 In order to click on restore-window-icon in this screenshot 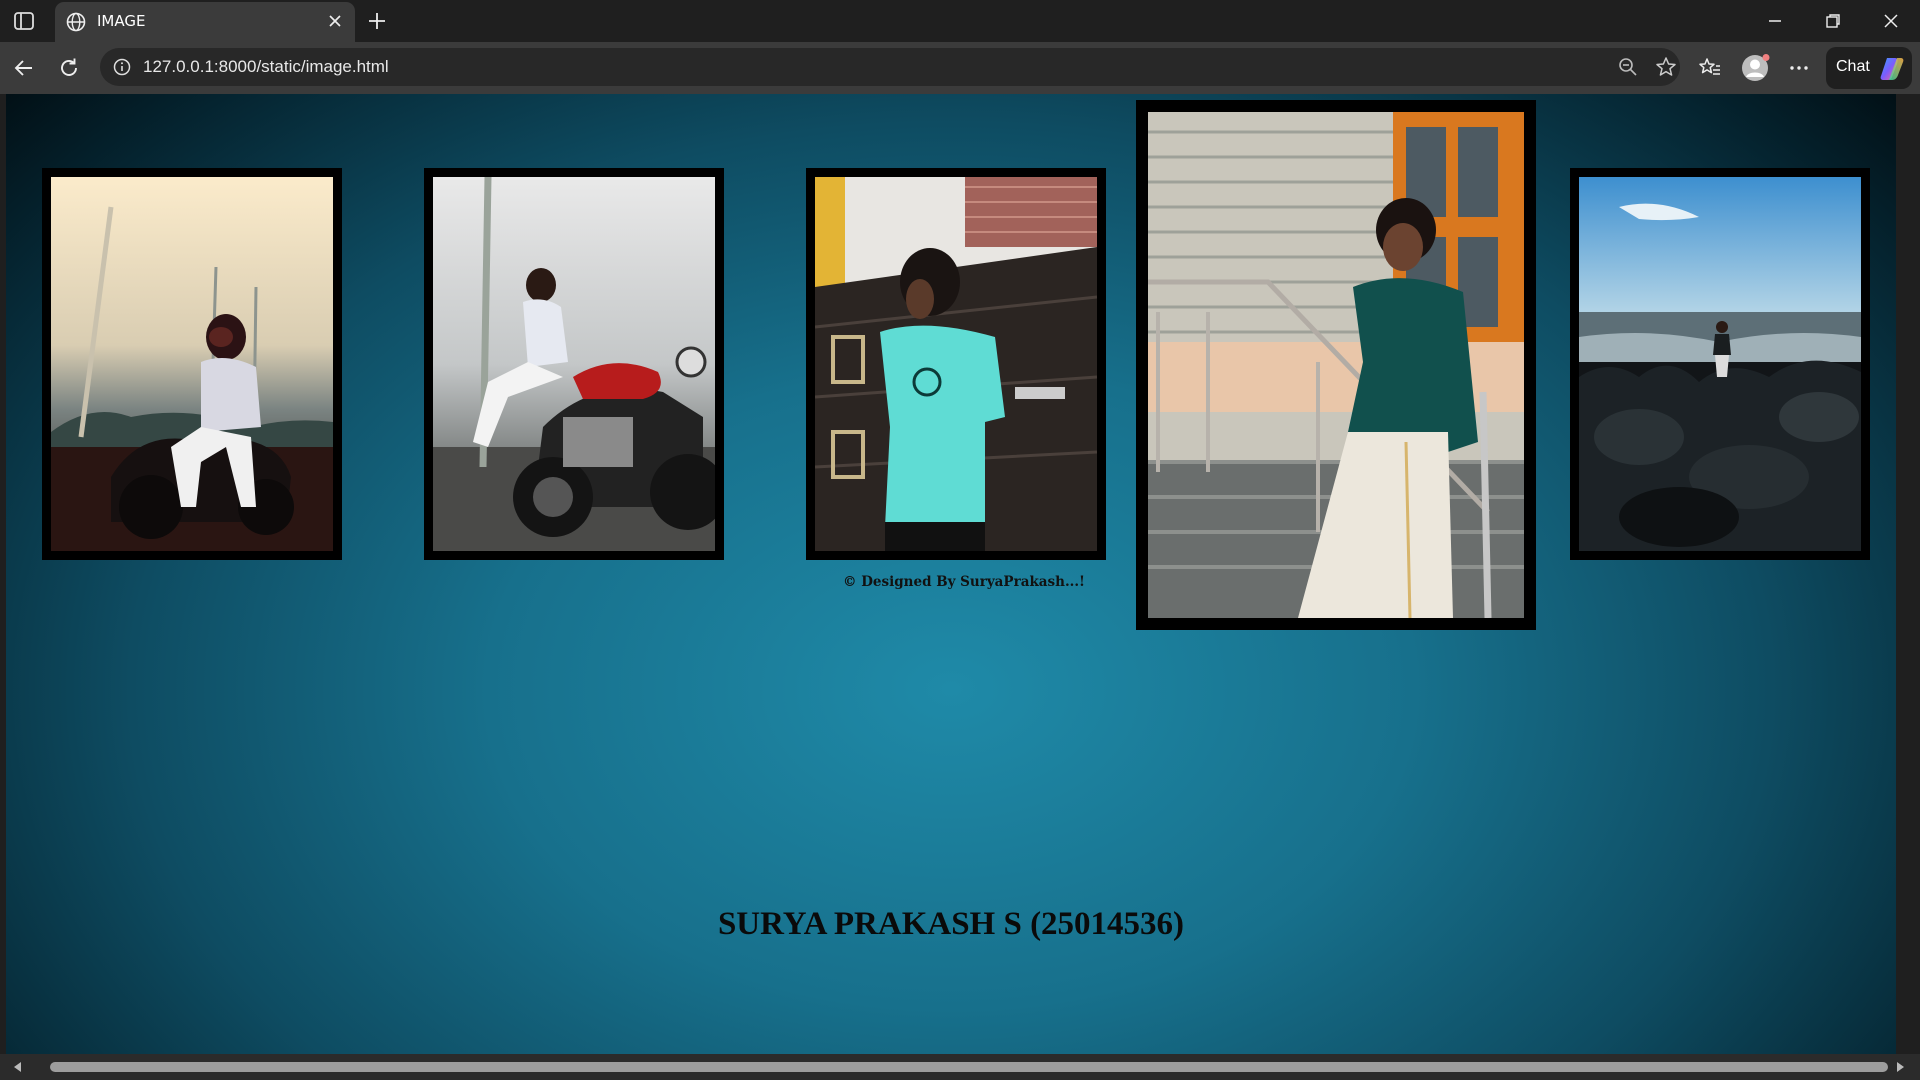, I will do `click(1833, 21)`.